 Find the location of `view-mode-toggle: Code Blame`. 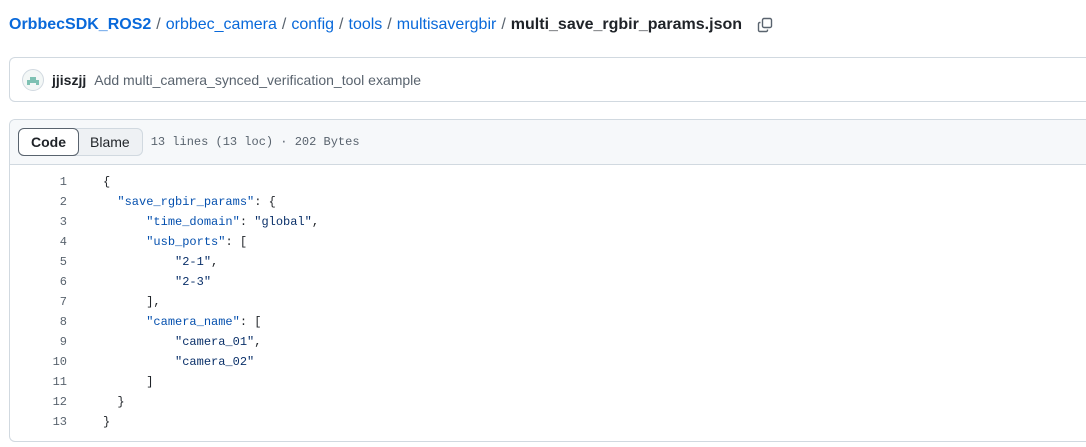

view-mode-toggle: Code Blame is located at coordinates (80, 142).